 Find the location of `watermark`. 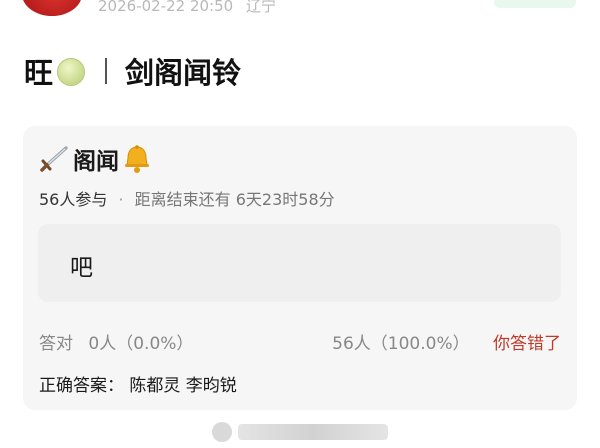

watermark is located at coordinates (300, 432).